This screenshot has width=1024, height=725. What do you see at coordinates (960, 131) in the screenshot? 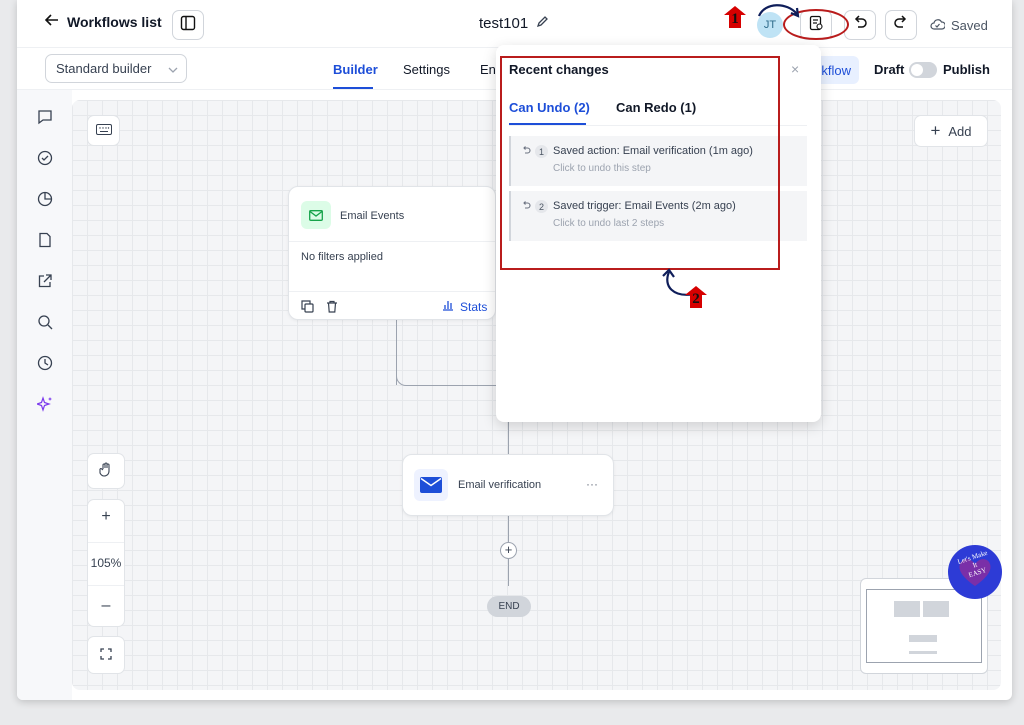
I see `add-label: Add` at bounding box center [960, 131].